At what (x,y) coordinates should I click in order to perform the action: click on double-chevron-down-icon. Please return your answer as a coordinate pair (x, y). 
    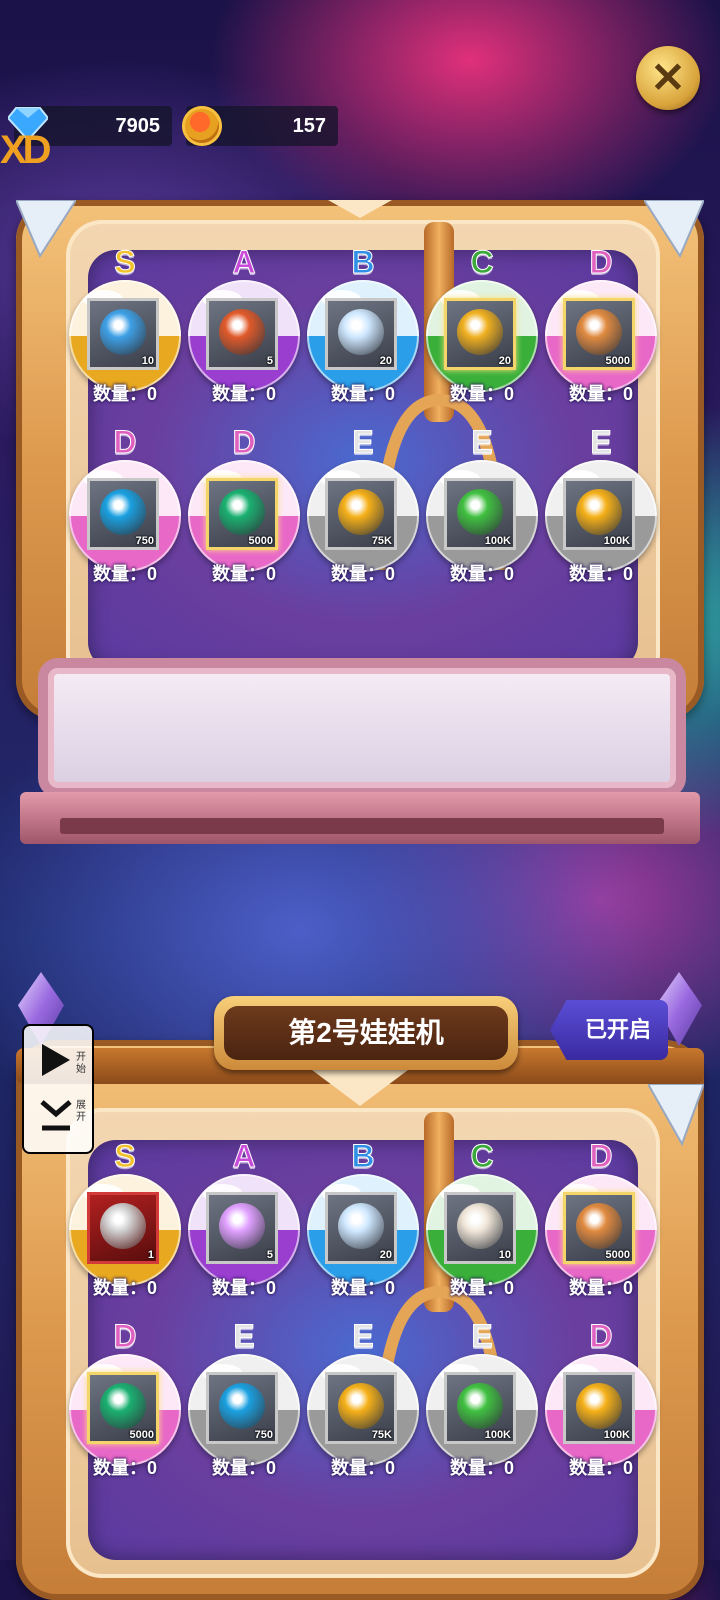
    Looking at the image, I should click on (56, 1115).